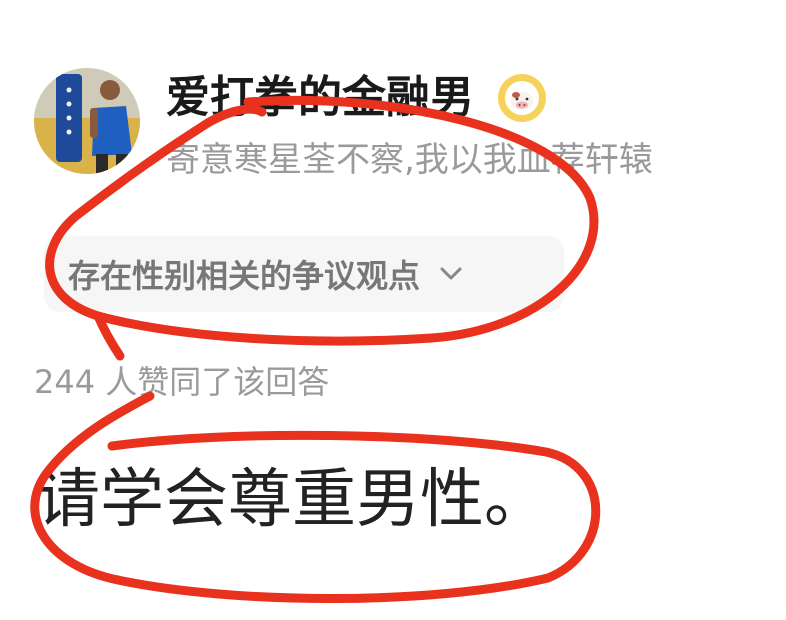  What do you see at coordinates (320, 98) in the screenshot?
I see `author-name: 爱打拳的金融男` at bounding box center [320, 98].